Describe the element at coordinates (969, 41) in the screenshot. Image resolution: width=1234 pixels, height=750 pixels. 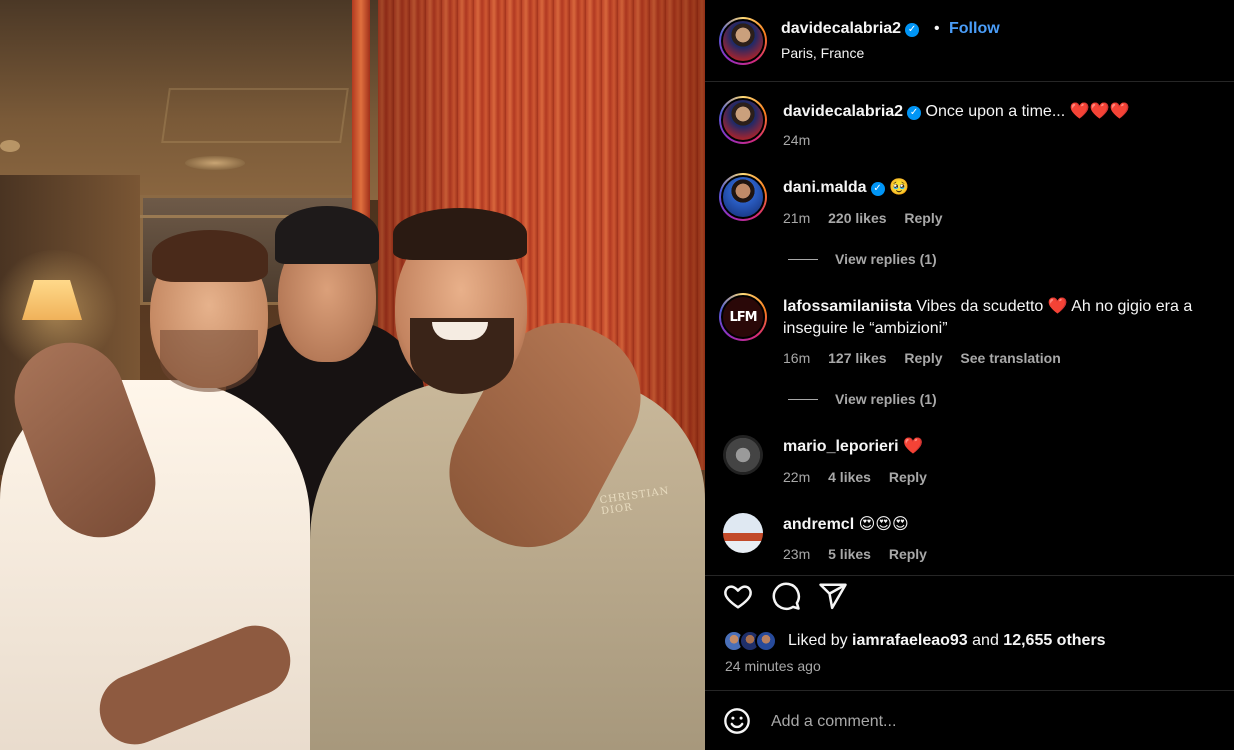
I see `post-header: davidecalabria2 ✓ • Follow Paris, France` at that location.